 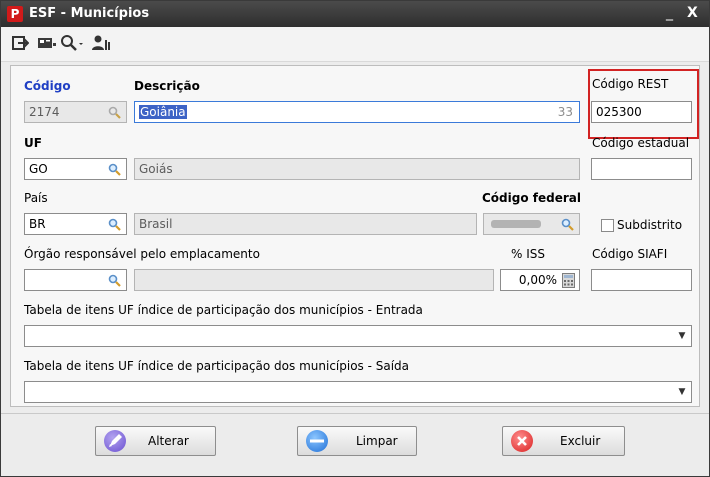 I want to click on codigo-federal-search-icon, so click(x=568, y=225).